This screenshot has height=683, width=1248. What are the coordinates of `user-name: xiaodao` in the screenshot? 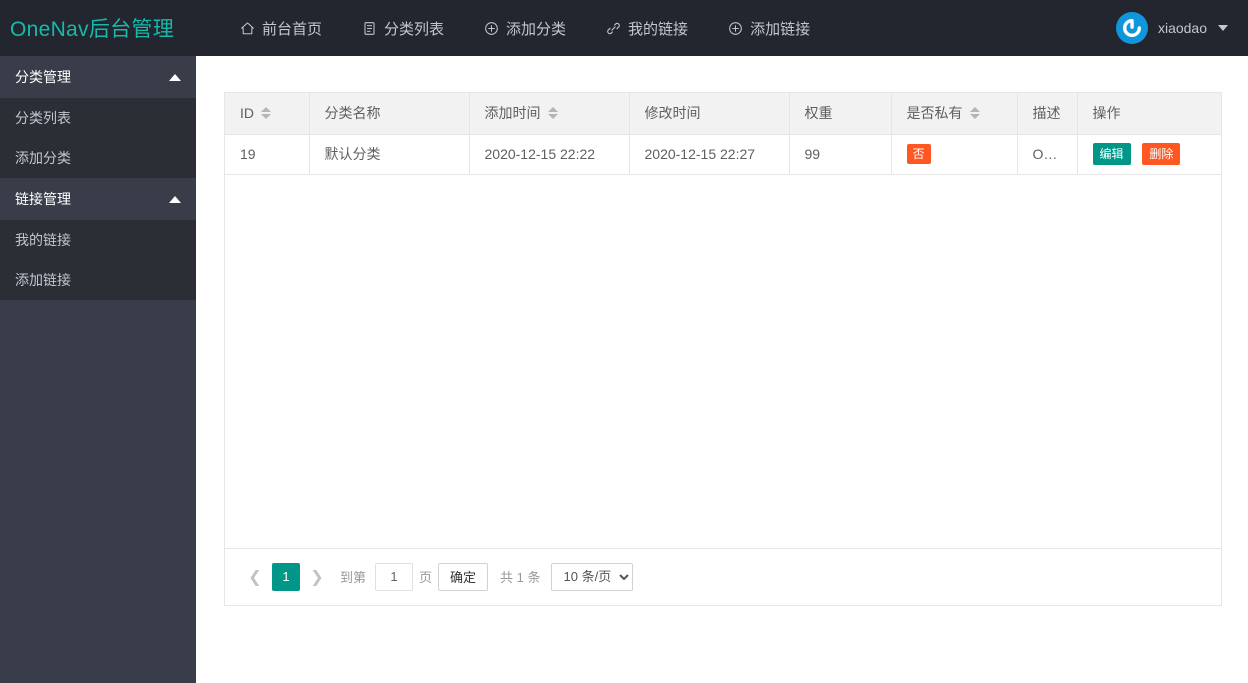 It's located at (1182, 28).